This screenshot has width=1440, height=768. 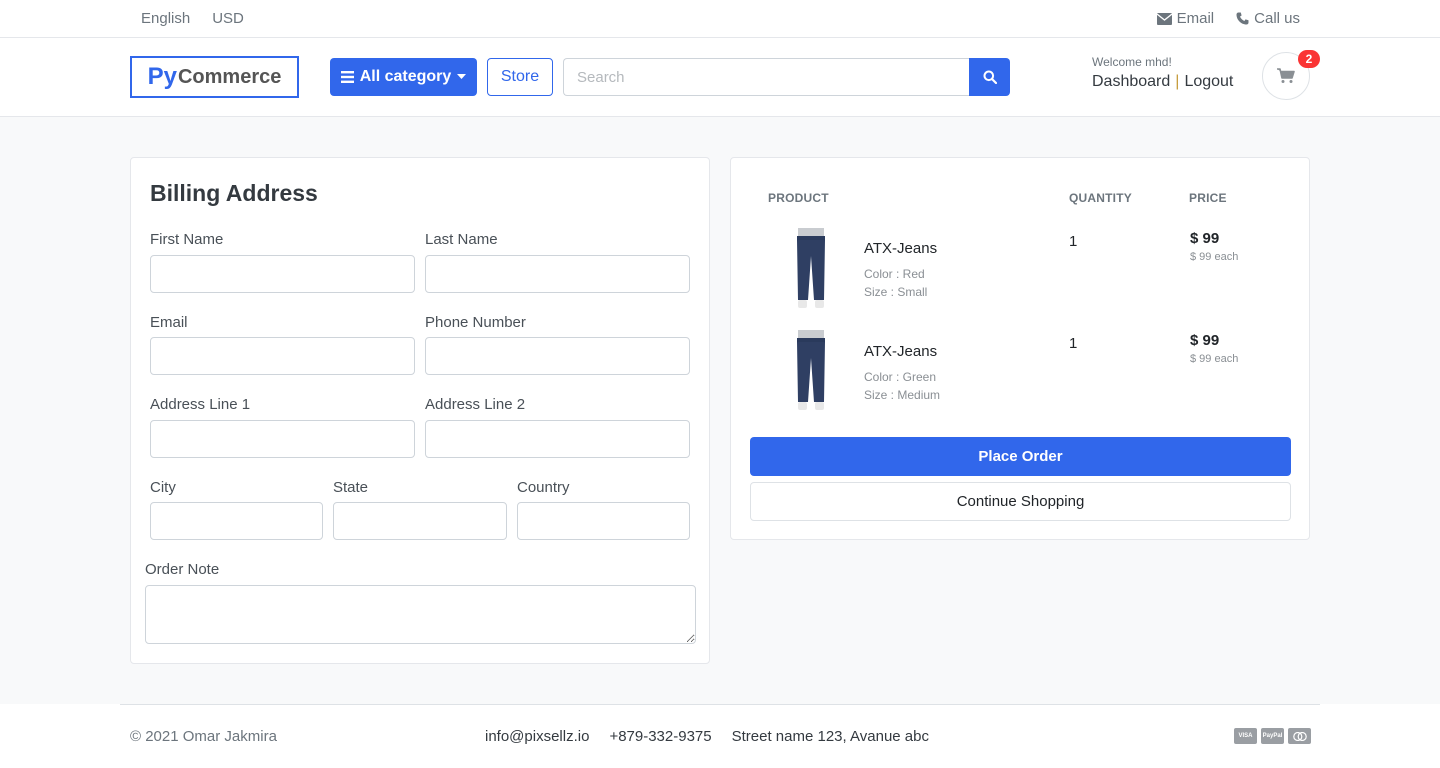 I want to click on last-name-label: Last Name, so click(x=461, y=239).